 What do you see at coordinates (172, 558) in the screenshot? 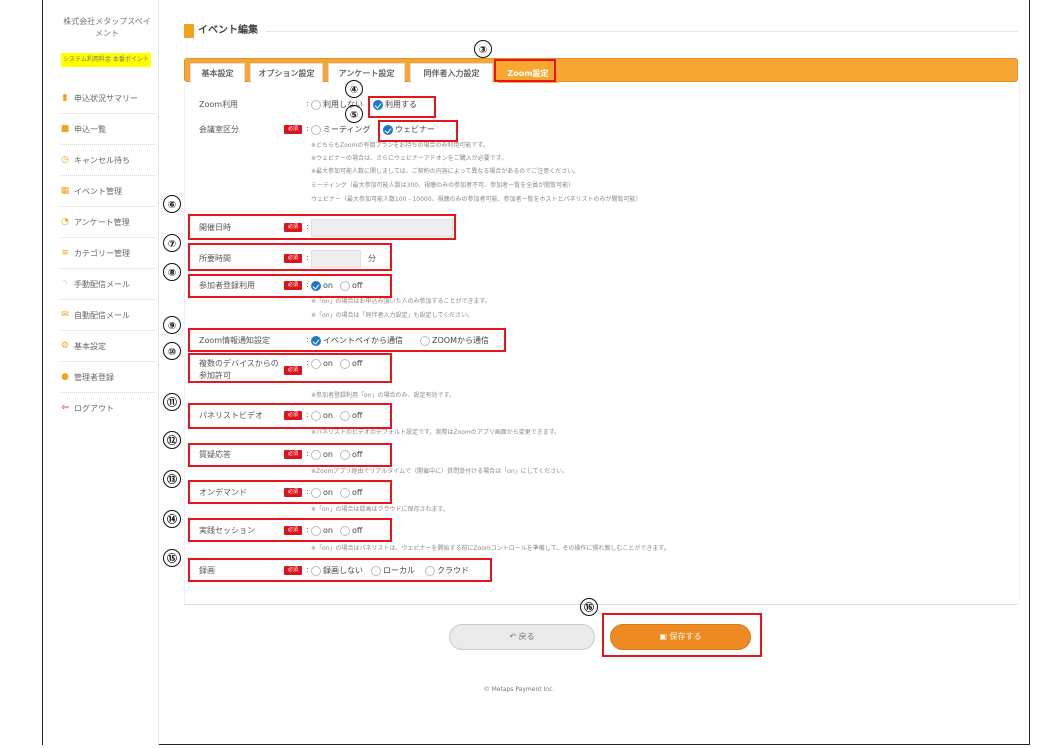
I see `annotation-number: ⑮` at bounding box center [172, 558].